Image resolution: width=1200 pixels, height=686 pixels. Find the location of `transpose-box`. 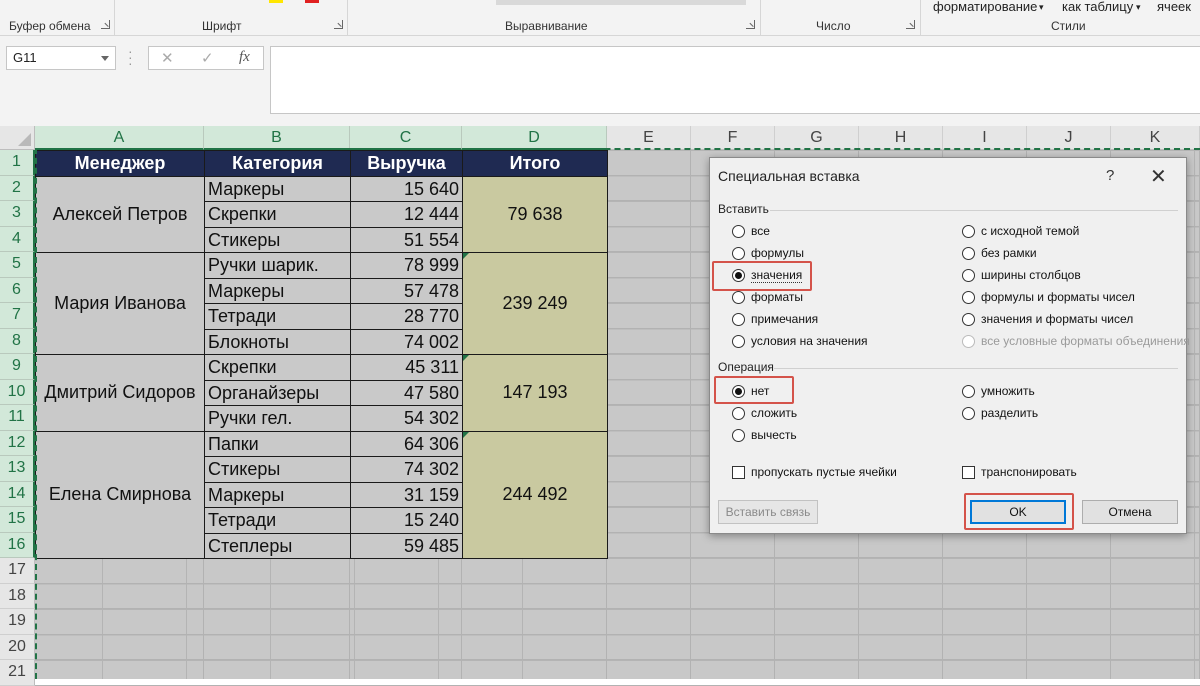

transpose-box is located at coordinates (968, 472).